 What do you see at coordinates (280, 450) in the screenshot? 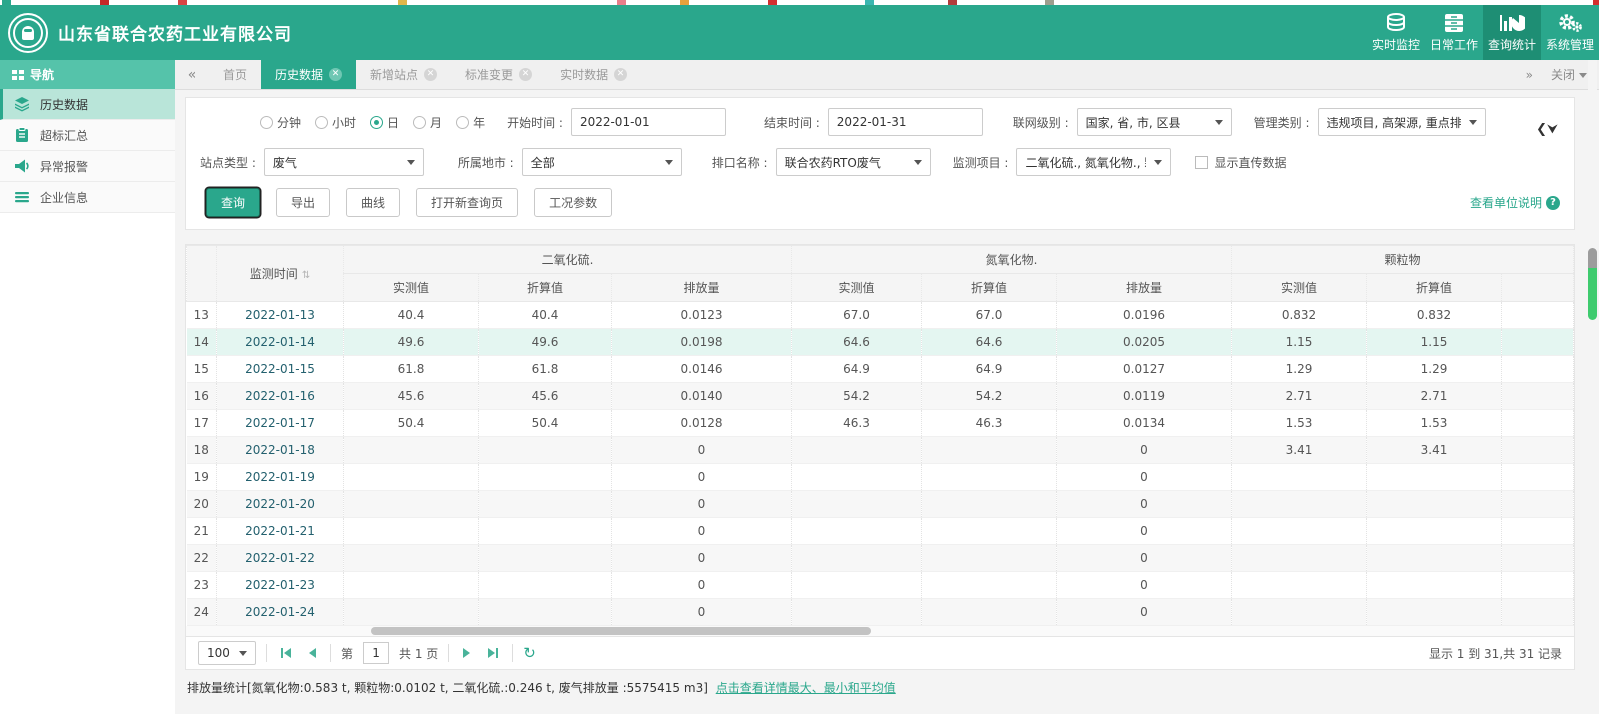
I see `monitor-date-cell: 2022-01-18` at bounding box center [280, 450].